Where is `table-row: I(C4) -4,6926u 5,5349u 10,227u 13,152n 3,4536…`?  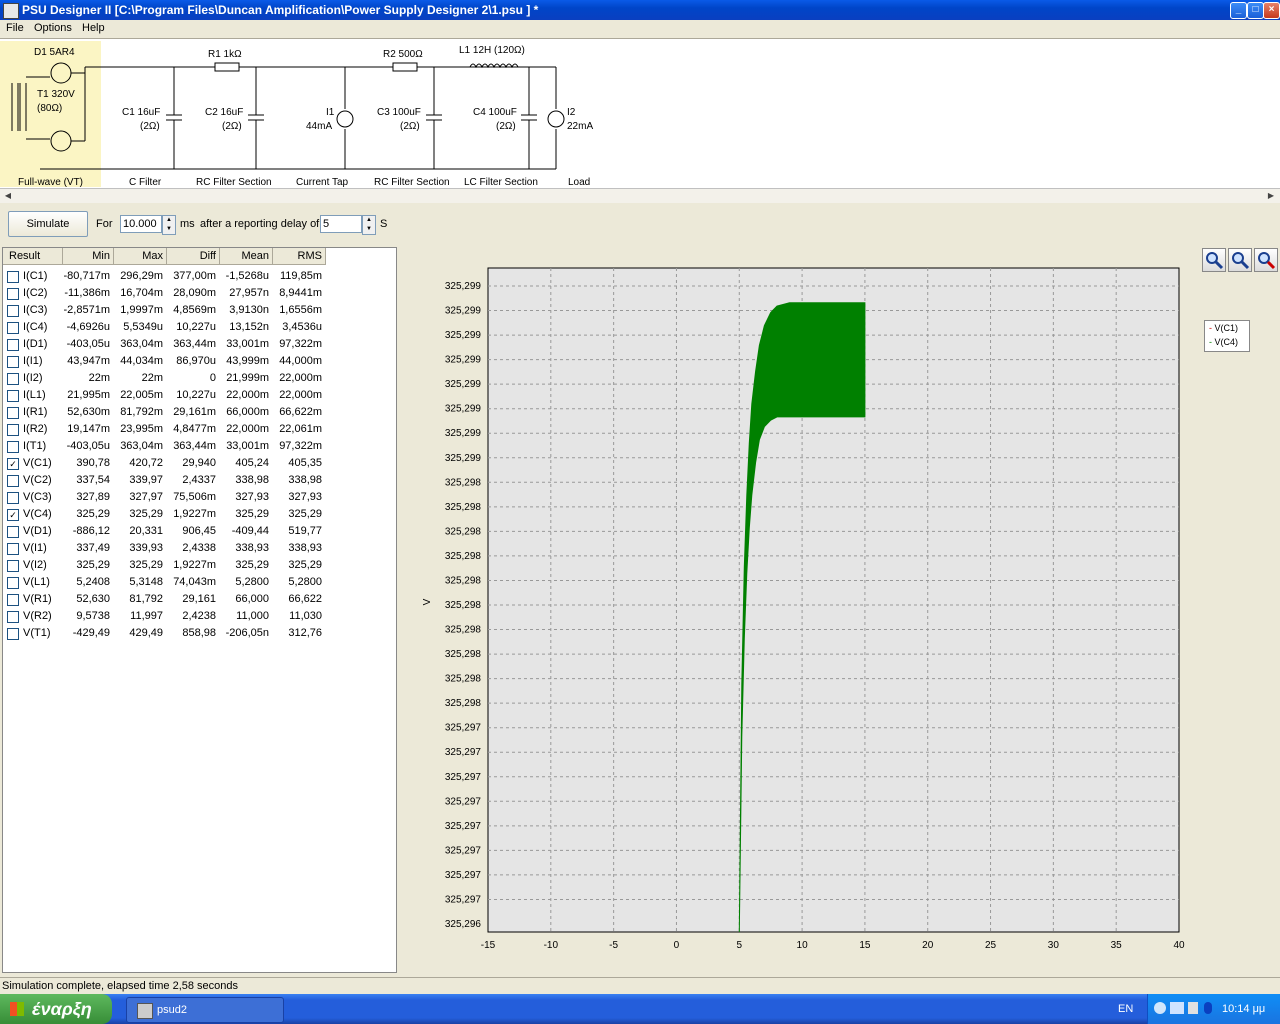 table-row: I(C4) -4,6926u 5,5349u 10,227u 13,152n 3,4536… is located at coordinates (199, 327).